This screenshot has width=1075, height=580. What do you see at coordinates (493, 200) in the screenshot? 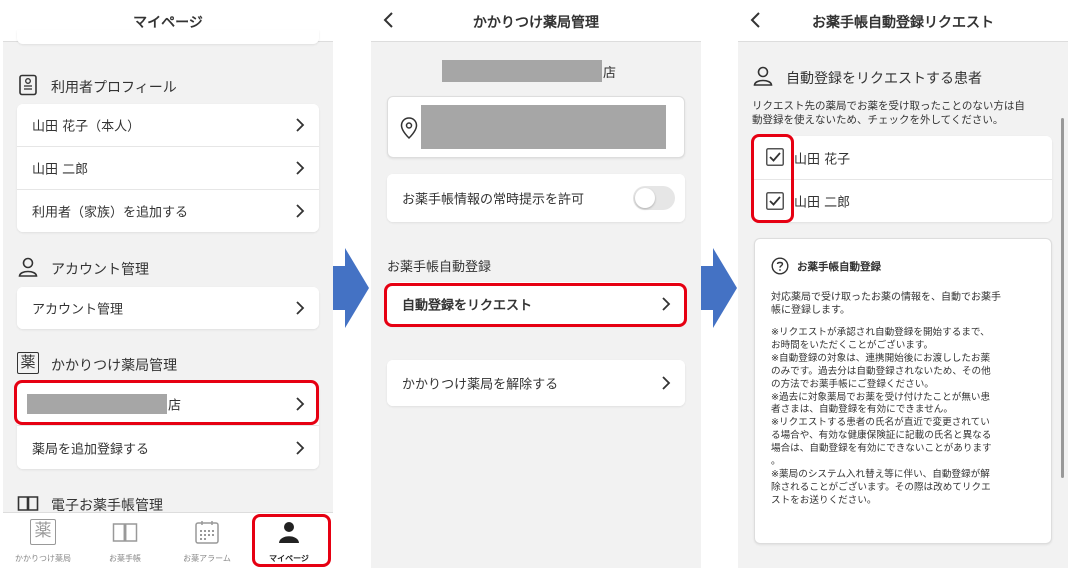
I see `allow-label: お薬手帳情報の常時提示を許可` at bounding box center [493, 200].